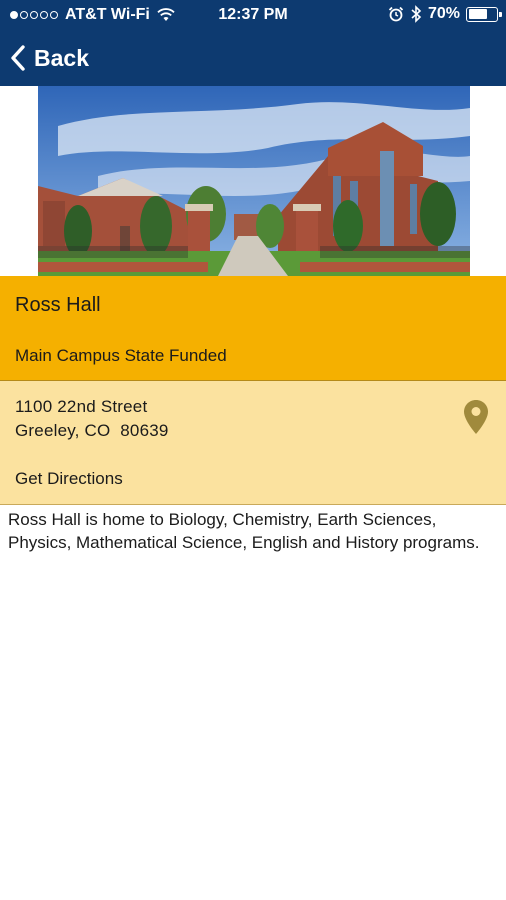 The height and width of the screenshot is (900, 506). I want to click on get-directions-link: Get Directions, so click(69, 479).